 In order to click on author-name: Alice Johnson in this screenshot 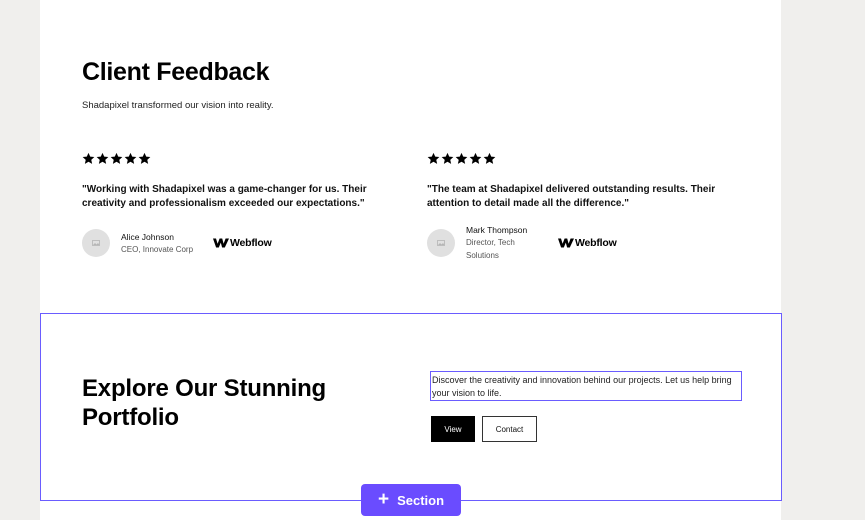, I will do `click(147, 236)`.